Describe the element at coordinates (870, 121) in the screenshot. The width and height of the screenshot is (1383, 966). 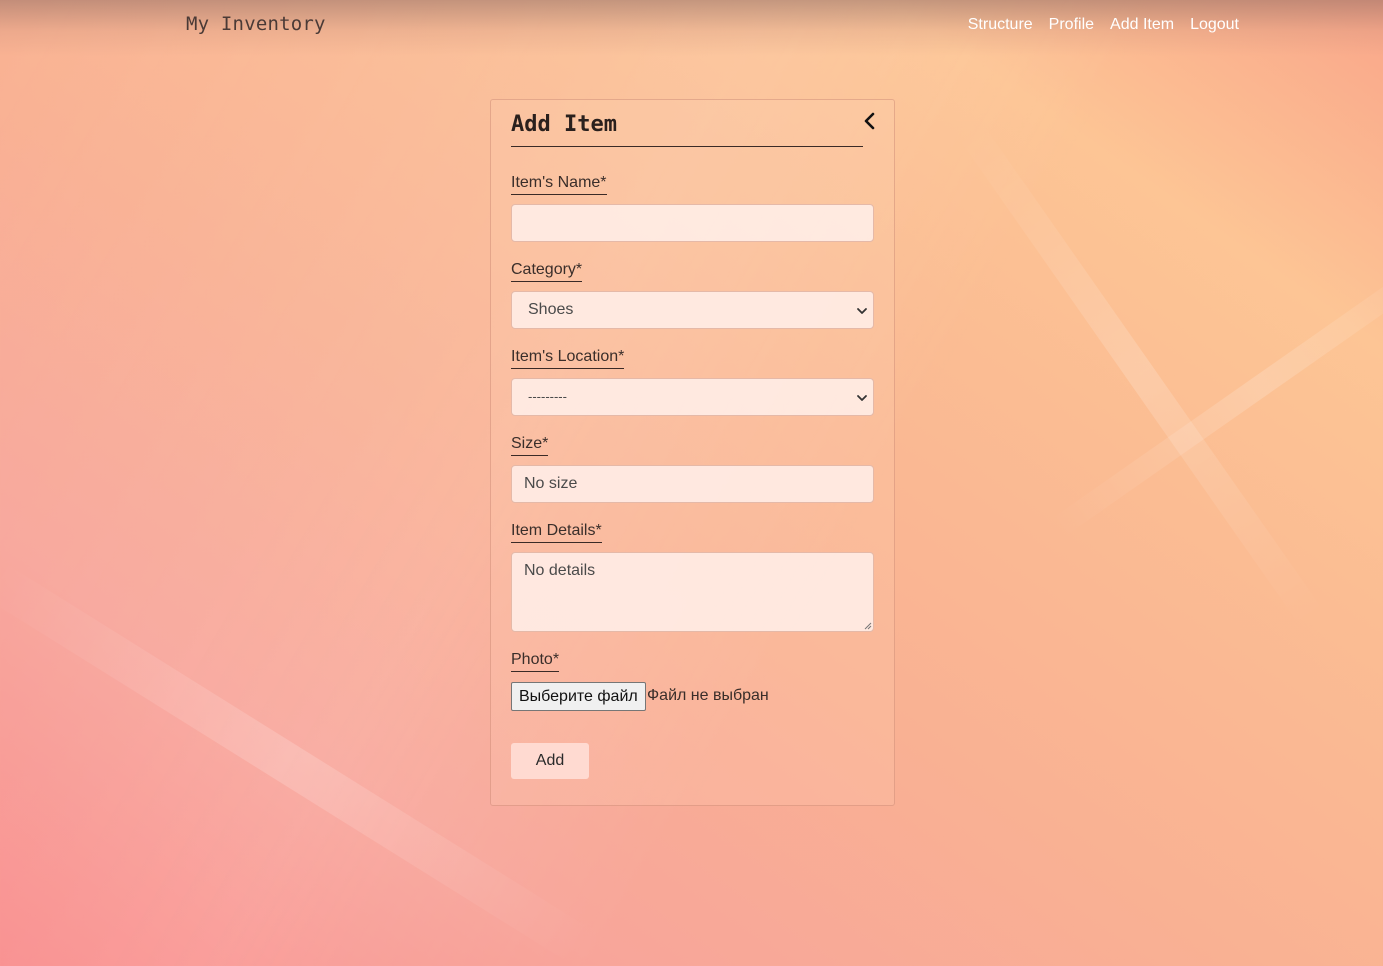
I see `chevron-left-icon` at that location.